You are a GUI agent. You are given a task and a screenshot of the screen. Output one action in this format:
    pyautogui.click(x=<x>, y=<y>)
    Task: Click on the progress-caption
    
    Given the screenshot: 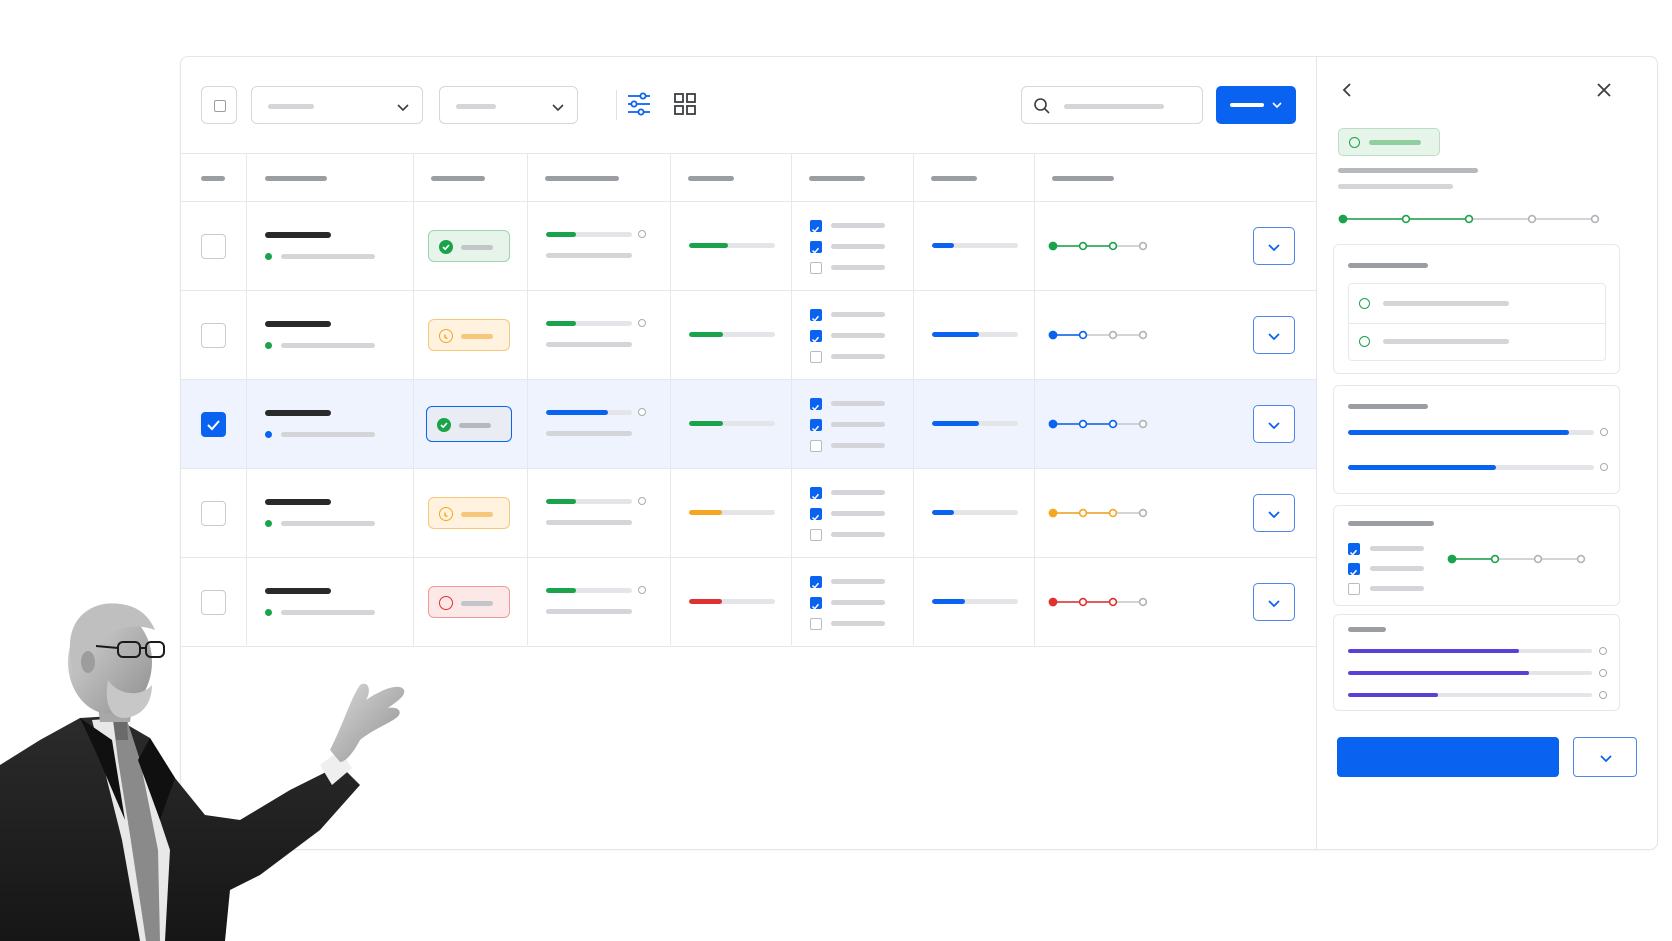 What is the action you would take?
    pyautogui.click(x=589, y=611)
    